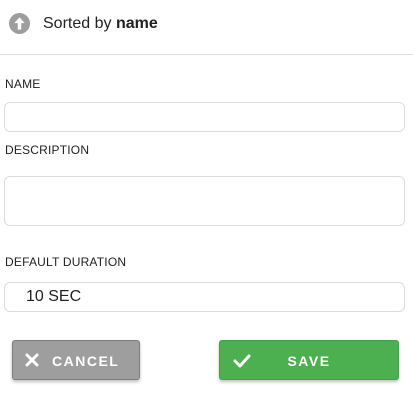 This screenshot has width=413, height=406. What do you see at coordinates (47, 150) in the screenshot?
I see `description-label: DESCRIPTION` at bounding box center [47, 150].